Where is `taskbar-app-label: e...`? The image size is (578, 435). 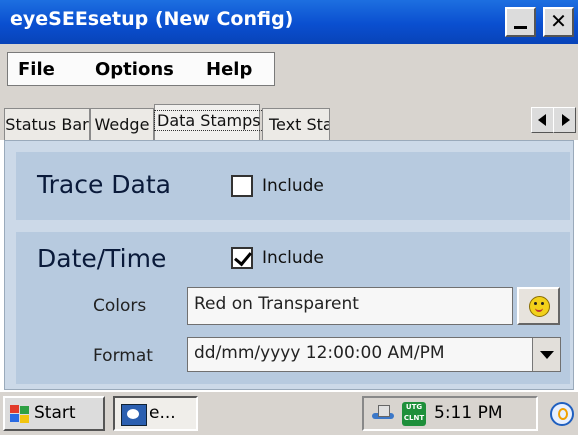 taskbar-app-label: e... is located at coordinates (162, 413).